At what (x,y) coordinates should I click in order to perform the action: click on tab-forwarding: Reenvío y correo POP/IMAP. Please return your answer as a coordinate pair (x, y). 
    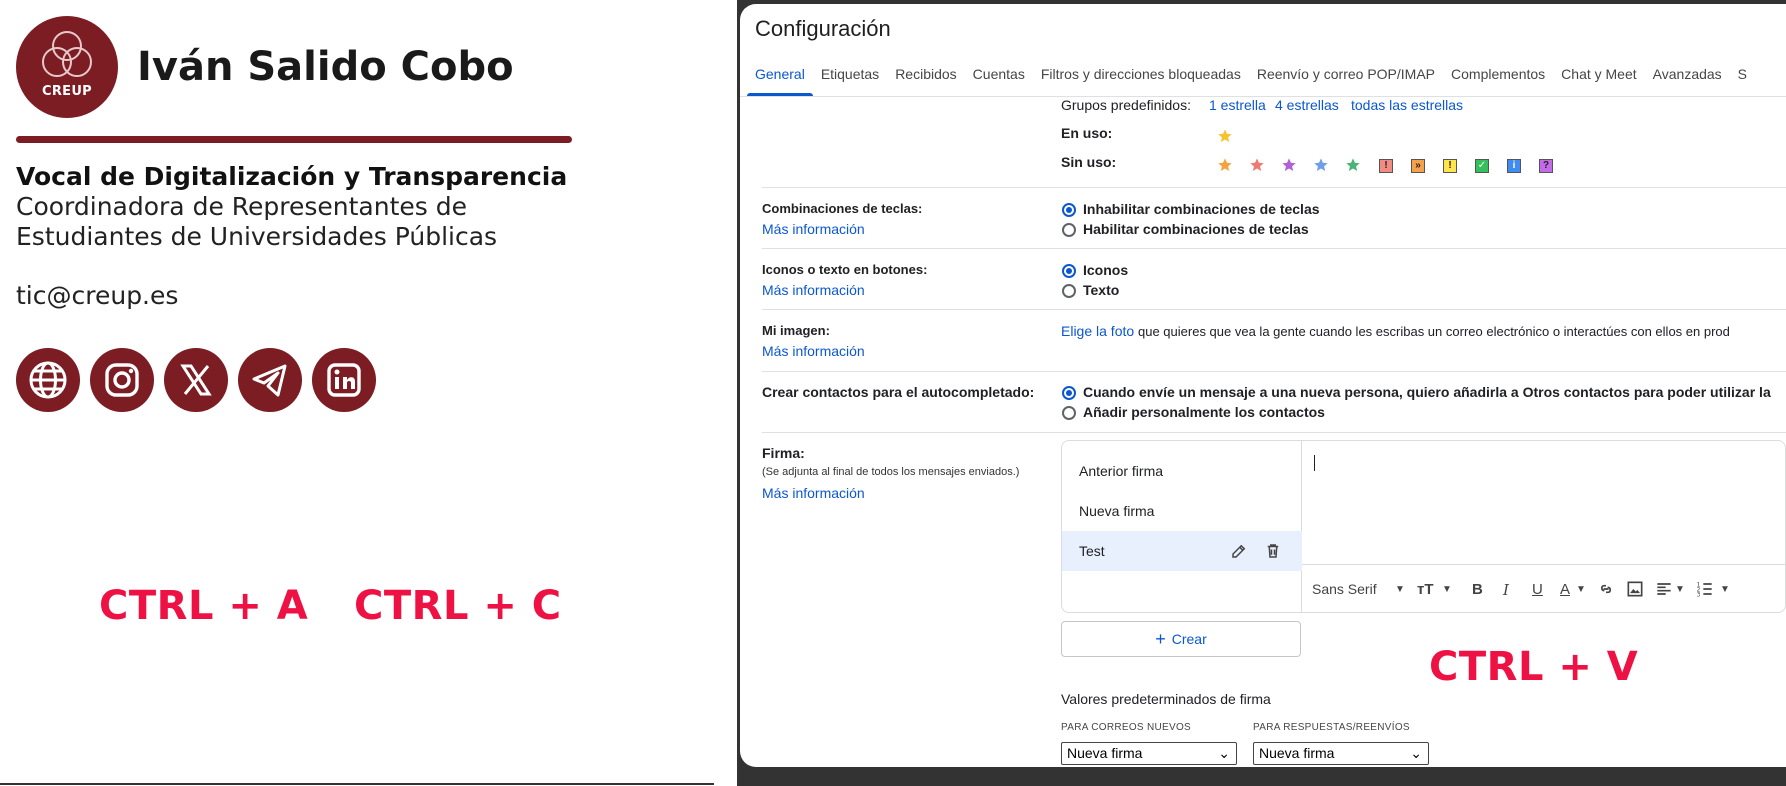
    Looking at the image, I should click on (1346, 79).